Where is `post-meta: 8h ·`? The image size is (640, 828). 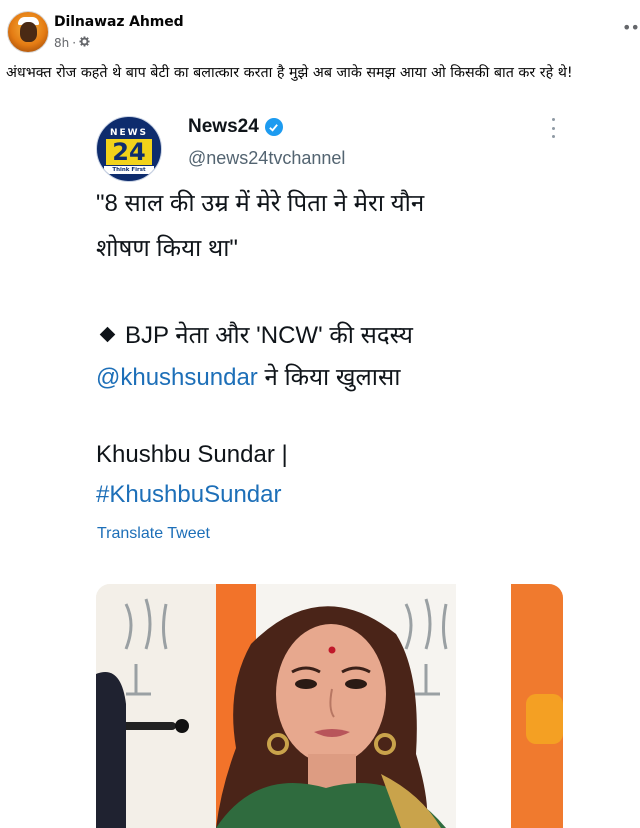
post-meta: 8h · is located at coordinates (72, 43).